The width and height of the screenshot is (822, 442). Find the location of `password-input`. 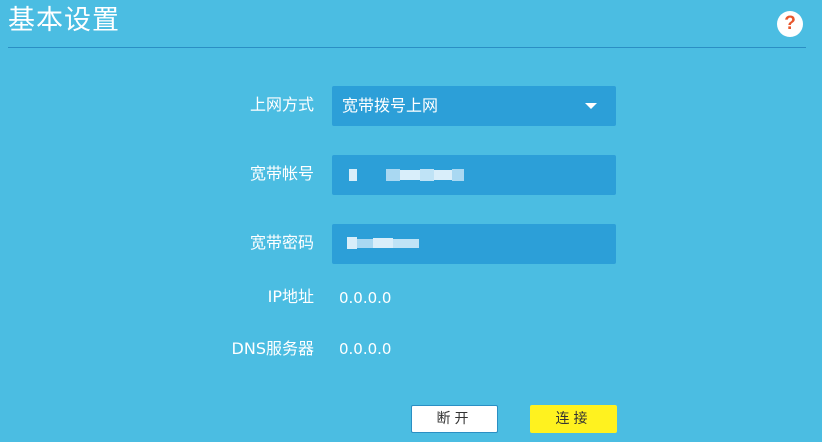

password-input is located at coordinates (474, 244).